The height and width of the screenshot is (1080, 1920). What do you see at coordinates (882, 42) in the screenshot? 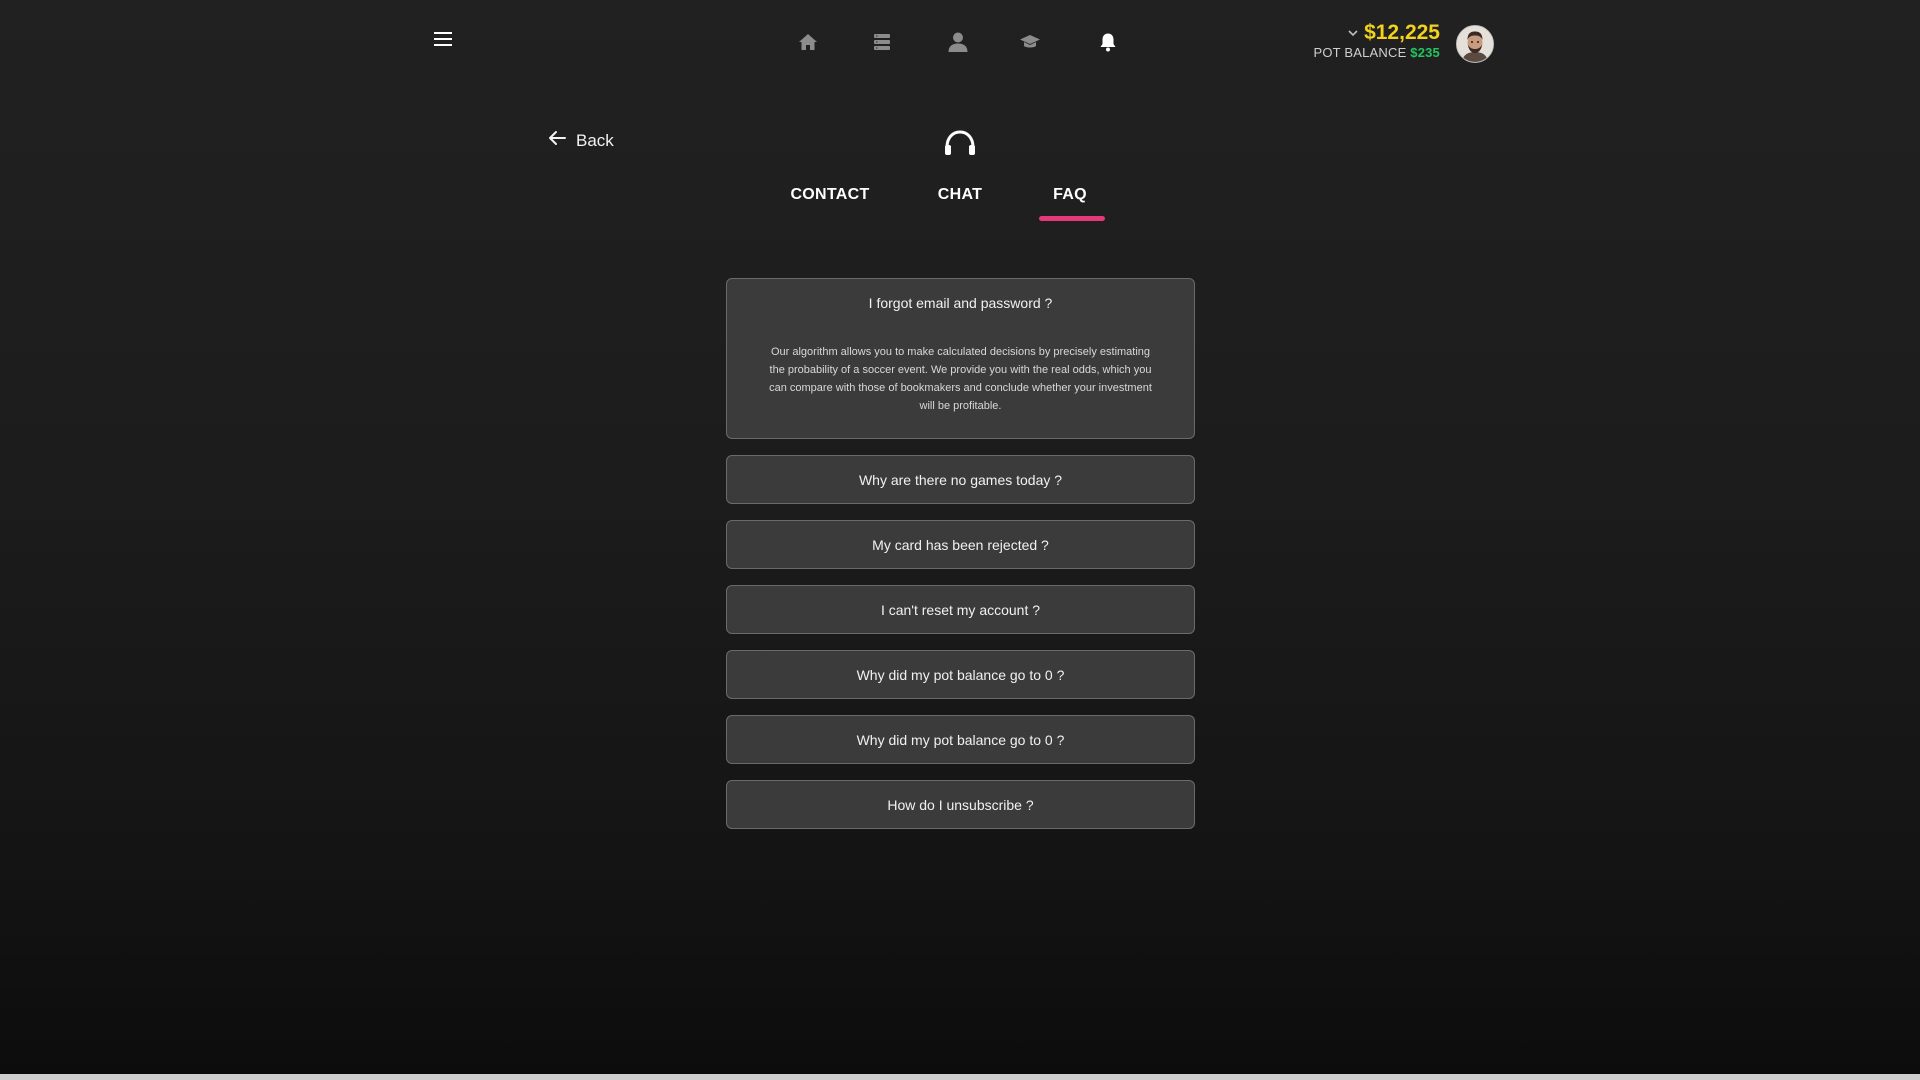
I see `list-icon` at bounding box center [882, 42].